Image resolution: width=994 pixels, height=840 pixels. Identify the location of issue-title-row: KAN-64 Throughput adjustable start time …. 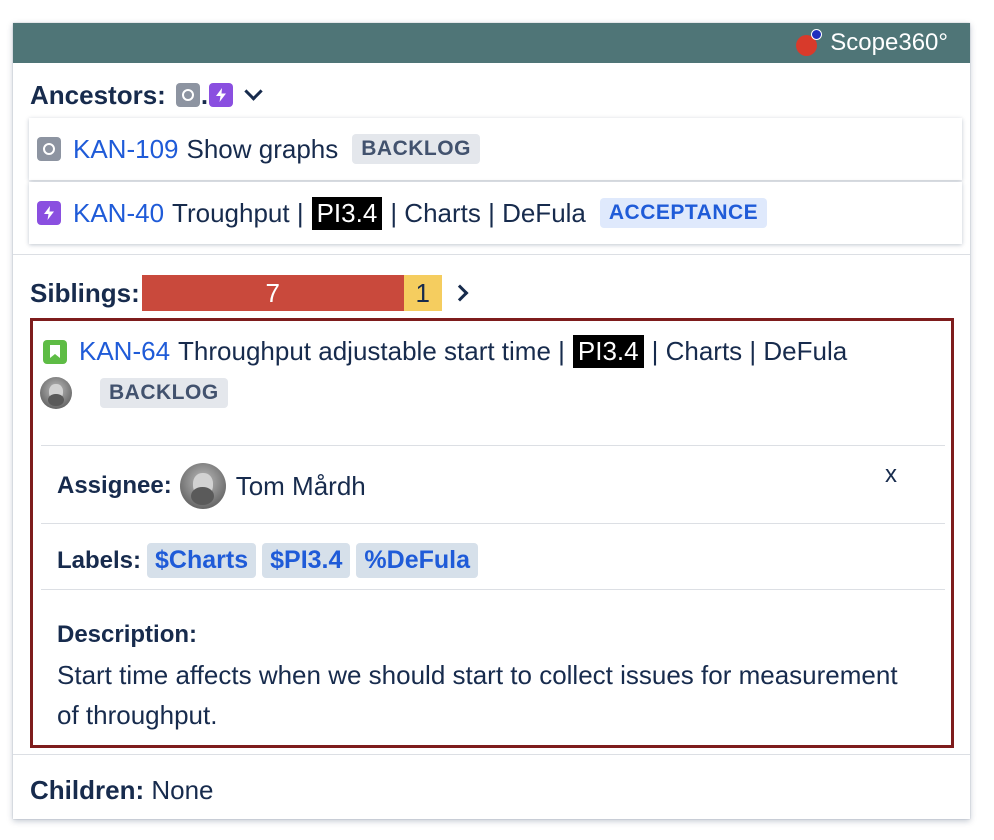
(445, 351).